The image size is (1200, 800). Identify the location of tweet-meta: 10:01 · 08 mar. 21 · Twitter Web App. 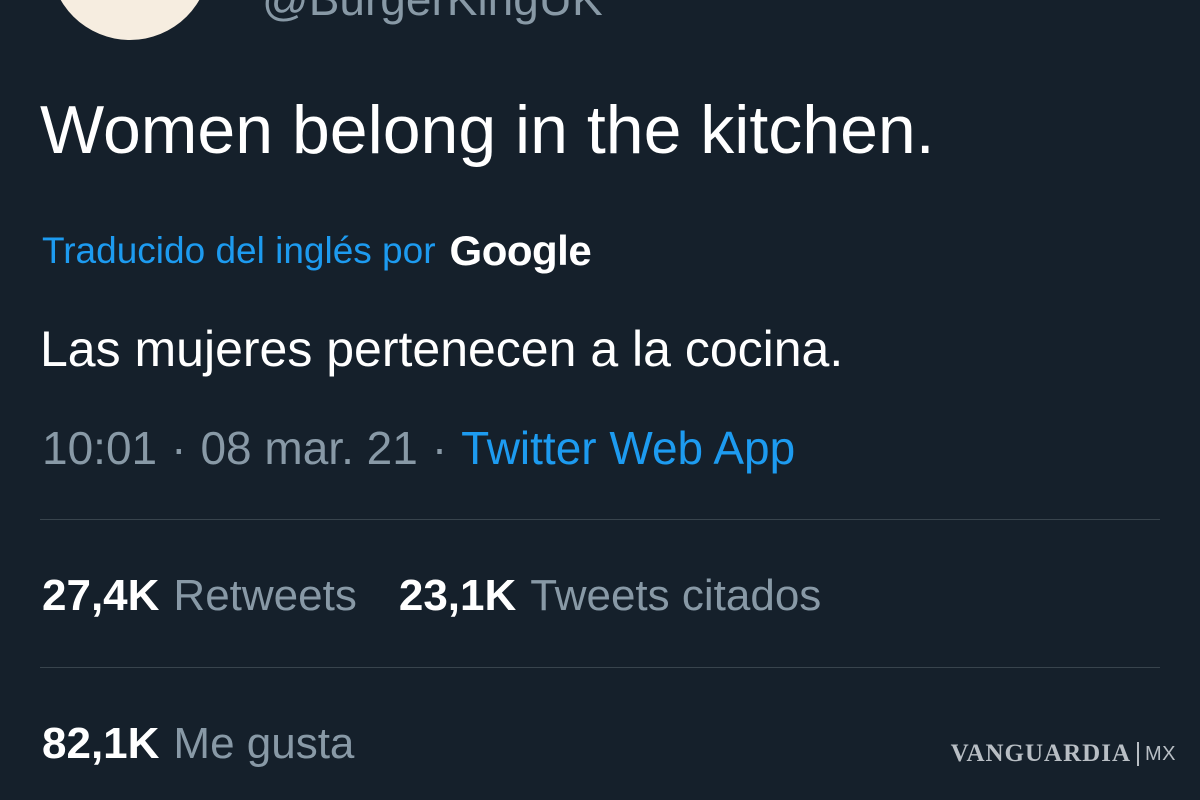
(418, 448).